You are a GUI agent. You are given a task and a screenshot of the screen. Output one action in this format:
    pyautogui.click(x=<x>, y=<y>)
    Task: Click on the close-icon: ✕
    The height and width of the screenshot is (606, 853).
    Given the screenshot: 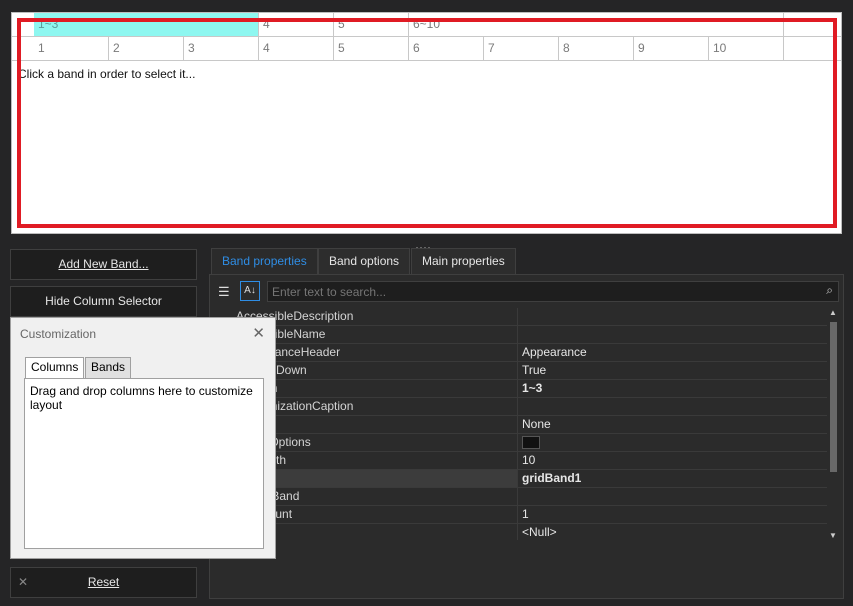 What is the action you would take?
    pyautogui.click(x=258, y=333)
    